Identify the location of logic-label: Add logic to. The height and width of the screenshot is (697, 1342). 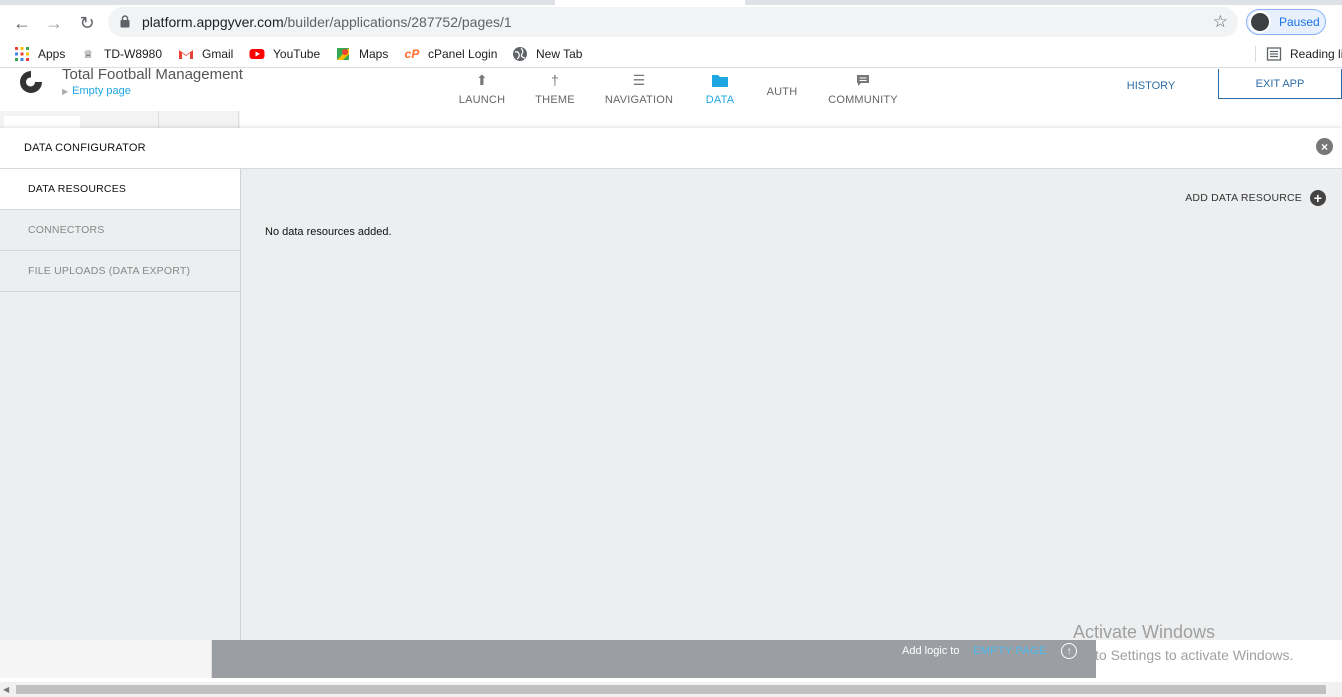
(931, 651).